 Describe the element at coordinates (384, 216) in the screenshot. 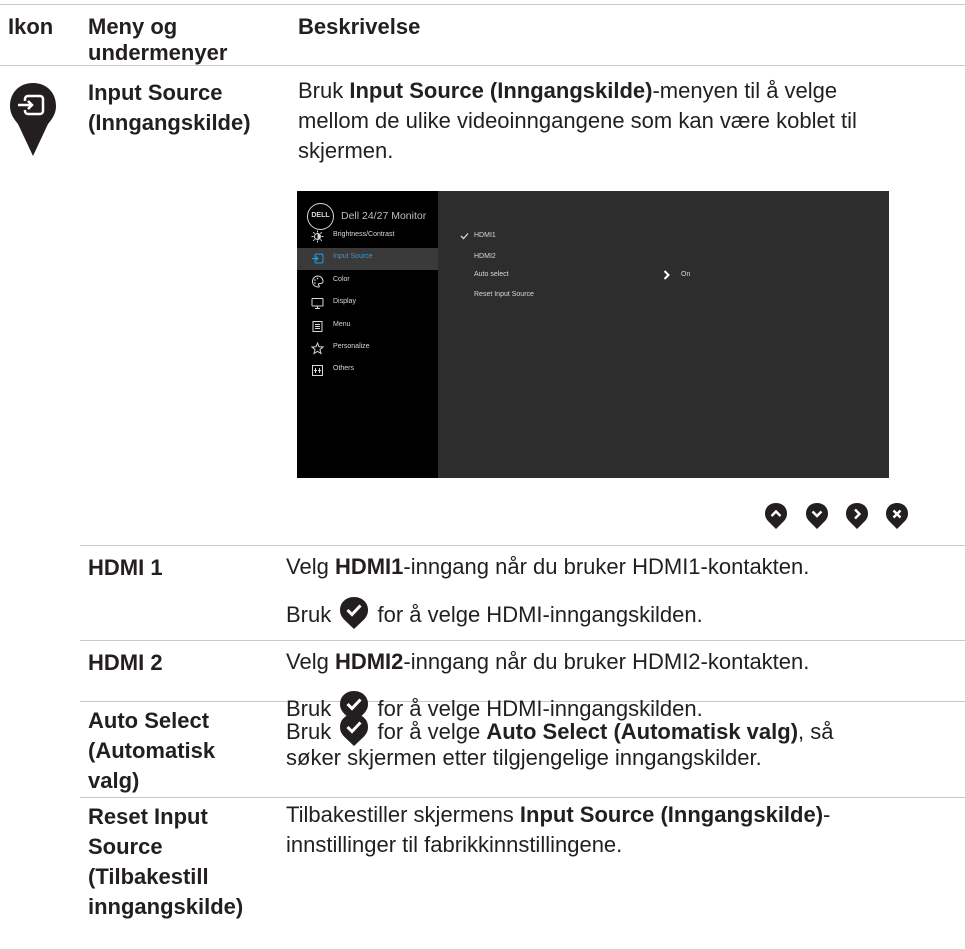

I see `osd-title: Dell 24/27 Monitor` at that location.